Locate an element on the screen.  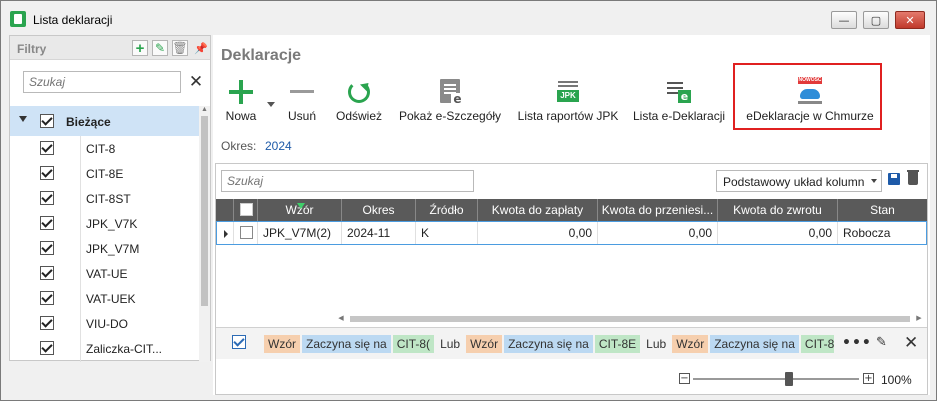
filter-enabled-checkbox is located at coordinates (239, 342).